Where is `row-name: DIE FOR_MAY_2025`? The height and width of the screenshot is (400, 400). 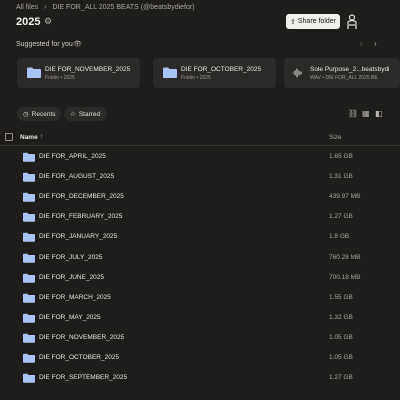 row-name: DIE FOR_MAY_2025 is located at coordinates (70, 317).